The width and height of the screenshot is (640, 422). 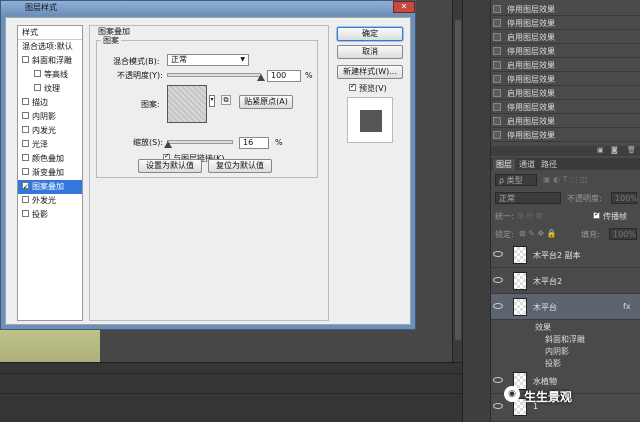 I want to click on trash-icon: 🗑, so click(x=631, y=150).